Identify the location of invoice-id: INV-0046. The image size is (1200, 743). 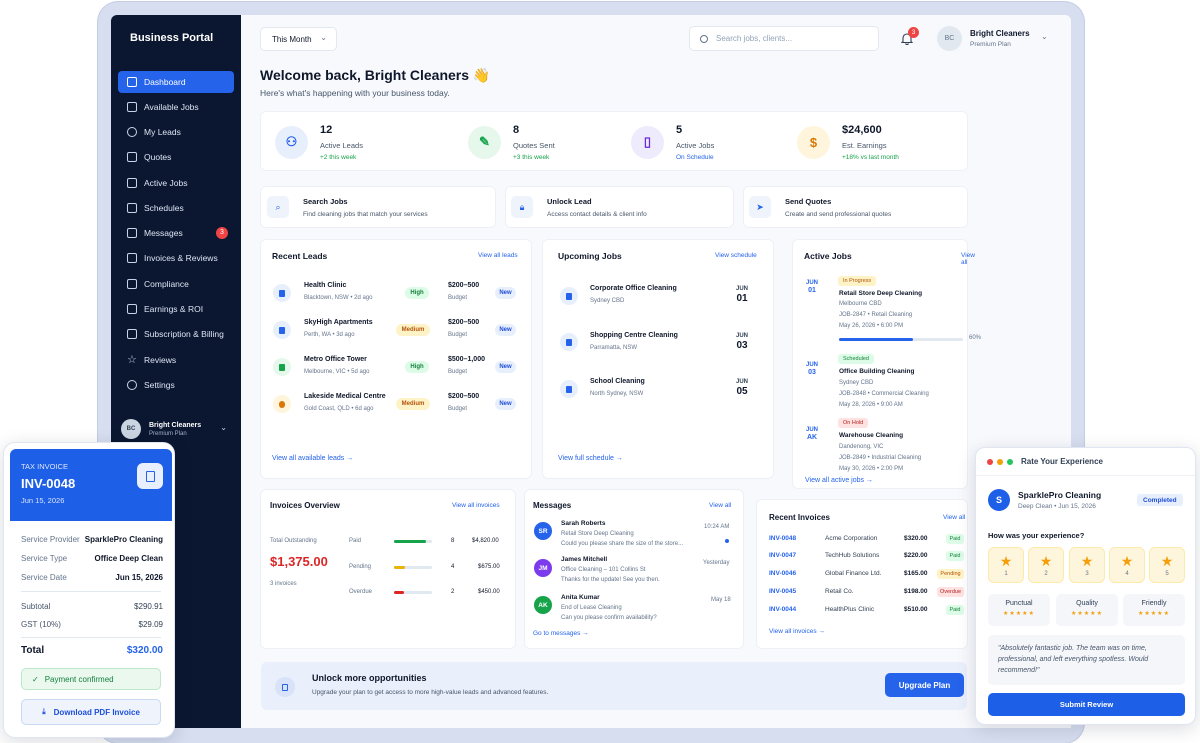
(782, 573).